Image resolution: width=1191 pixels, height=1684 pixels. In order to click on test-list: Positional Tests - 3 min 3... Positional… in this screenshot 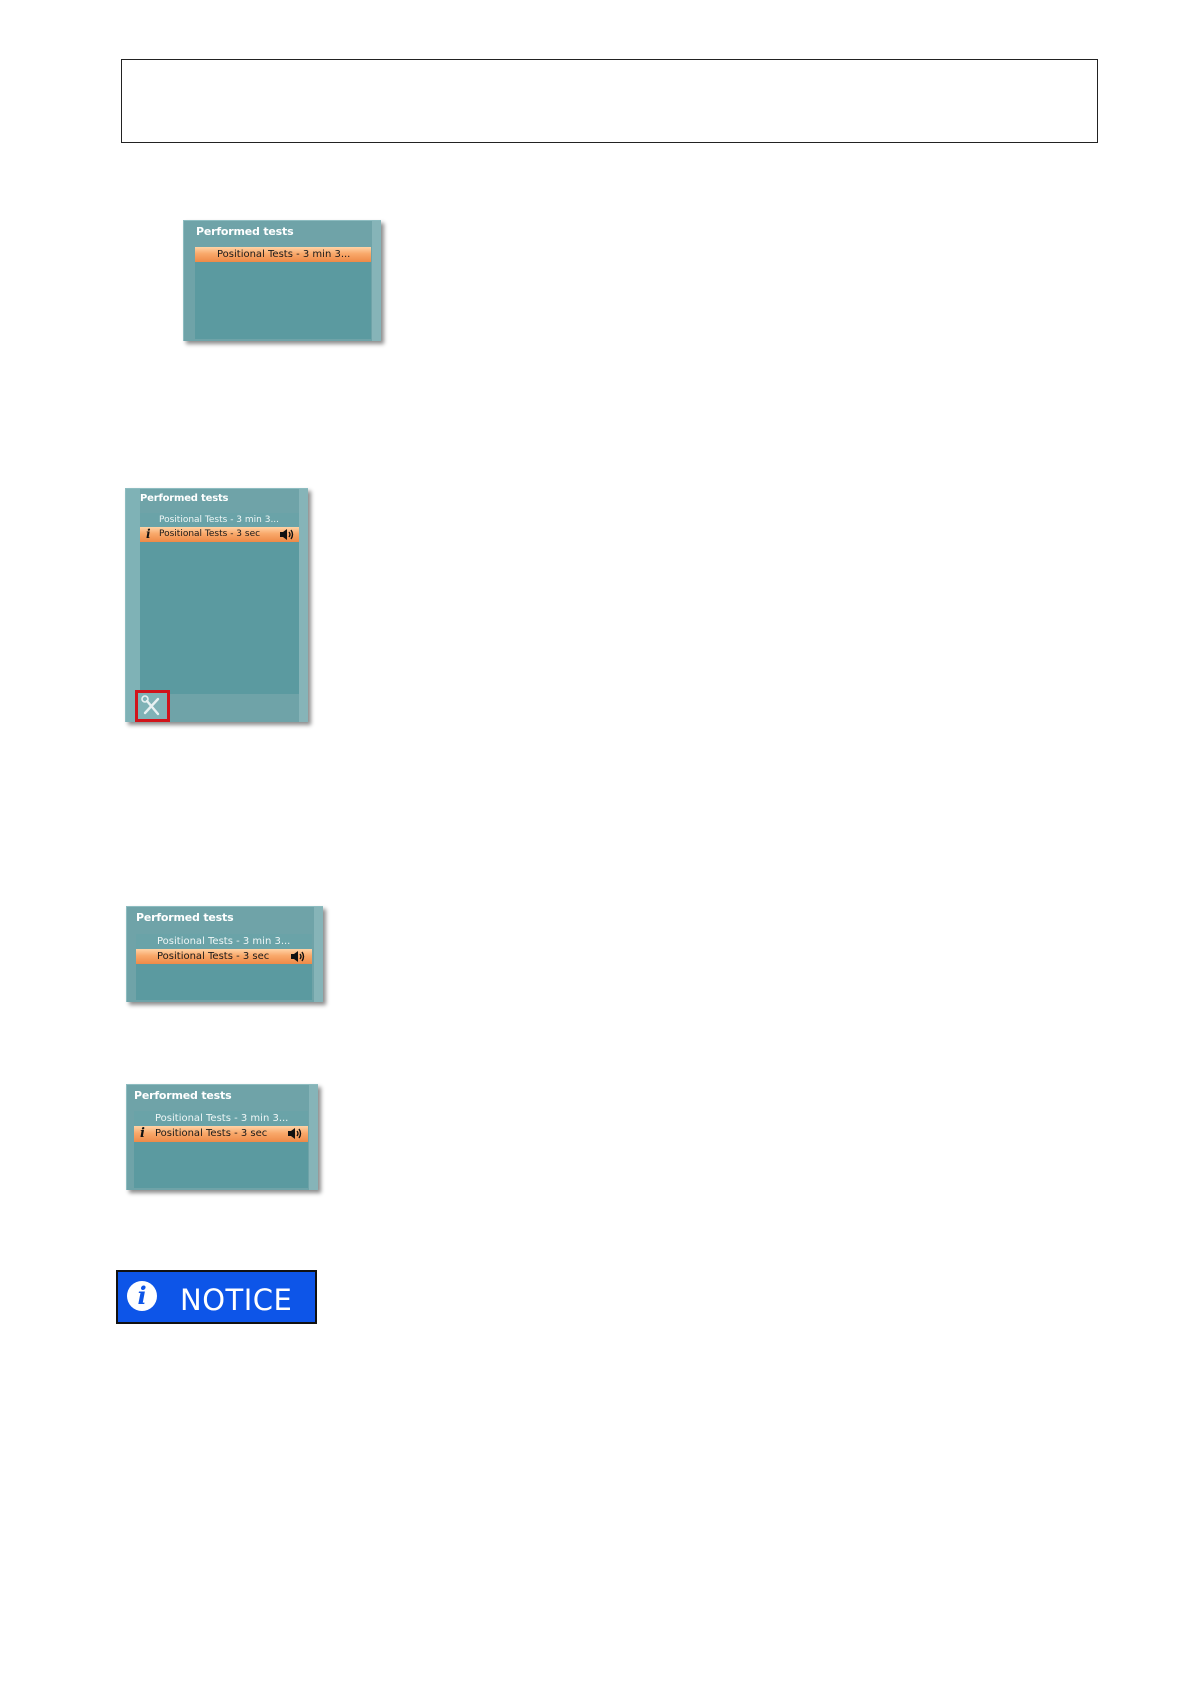, I will do `click(224, 967)`.